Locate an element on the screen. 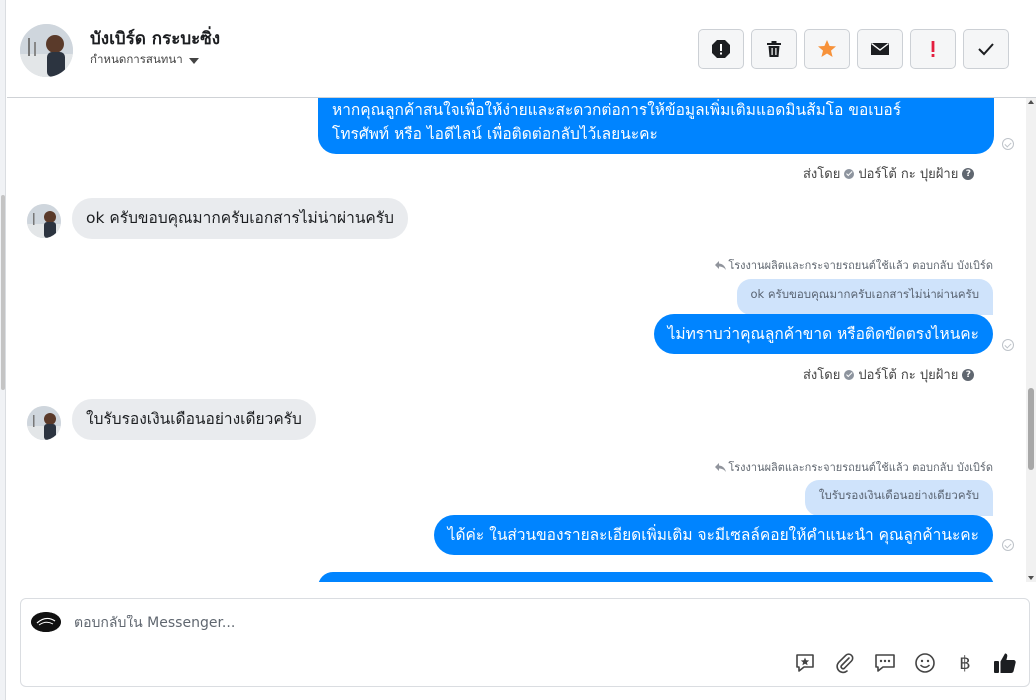 The height and width of the screenshot is (700, 1036). chevron-down-icon is located at coordinates (193, 61).